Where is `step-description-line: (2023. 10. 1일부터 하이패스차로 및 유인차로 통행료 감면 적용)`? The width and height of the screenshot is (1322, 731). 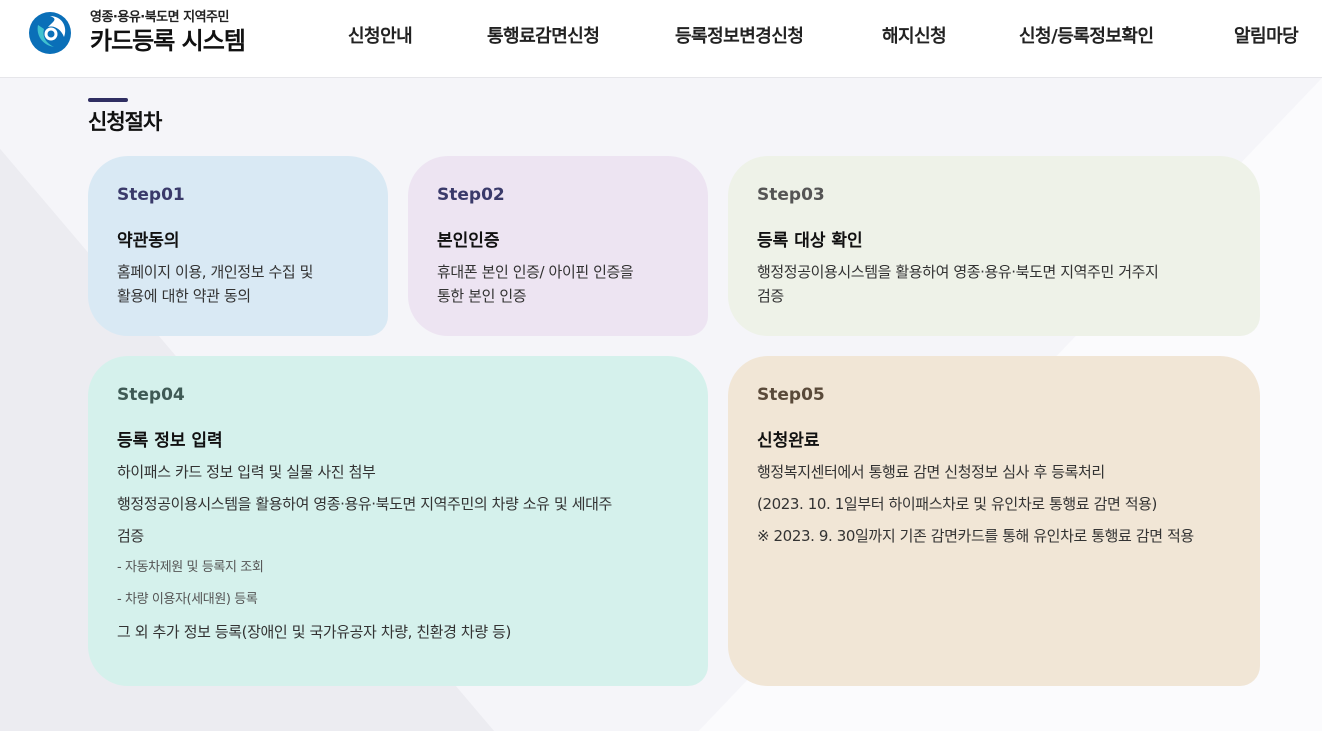
step-description-line: (2023. 10. 1일부터 하이패스차로 및 유인차로 통행료 감면 적용) is located at coordinates (957, 504).